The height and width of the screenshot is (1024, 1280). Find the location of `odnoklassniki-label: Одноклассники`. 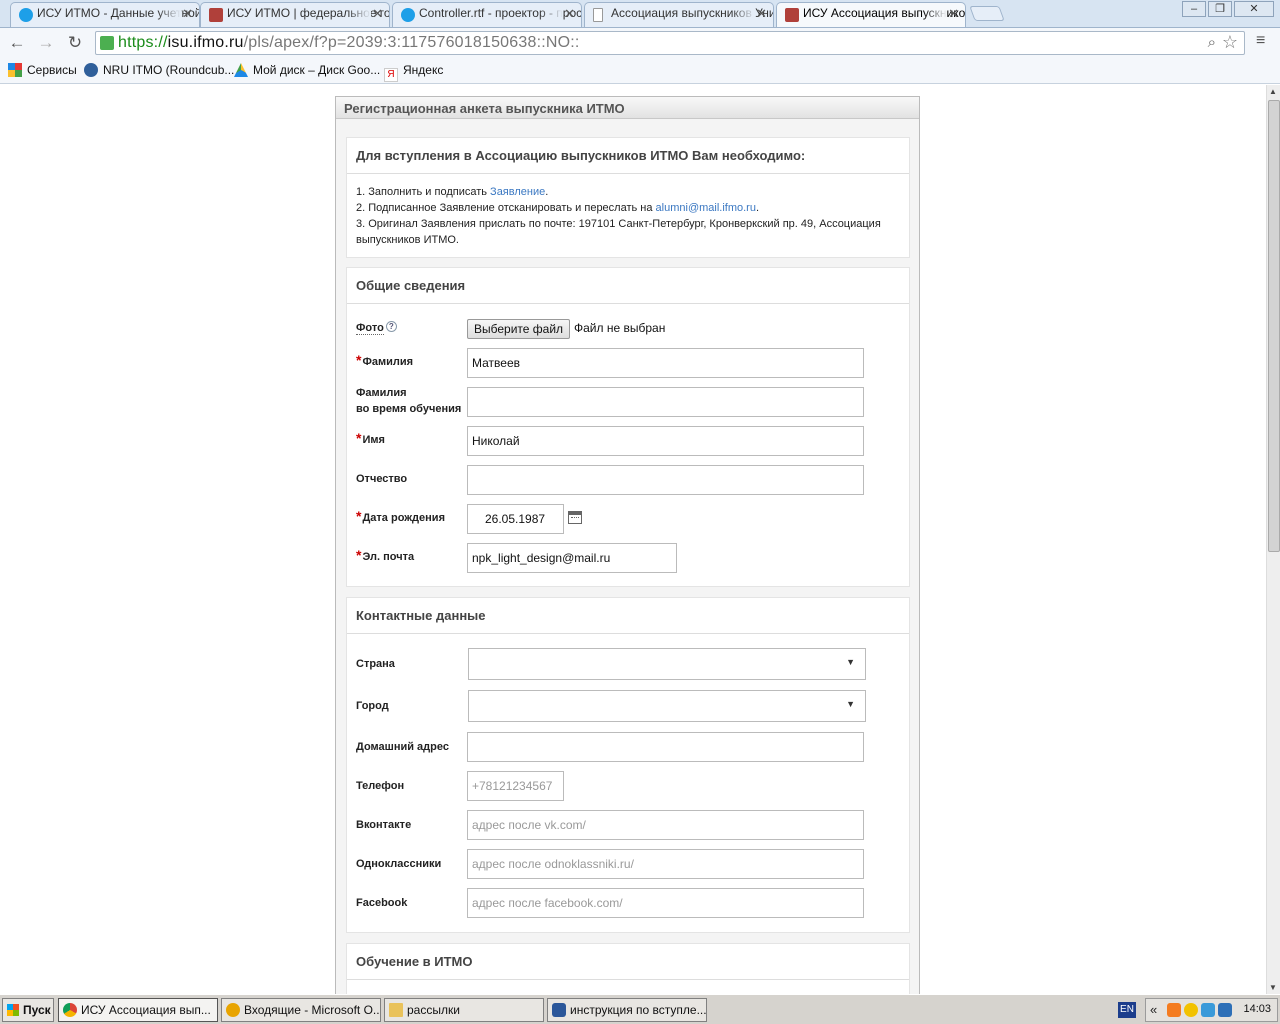

odnoklassniki-label: Одноклассники is located at coordinates (399, 864).